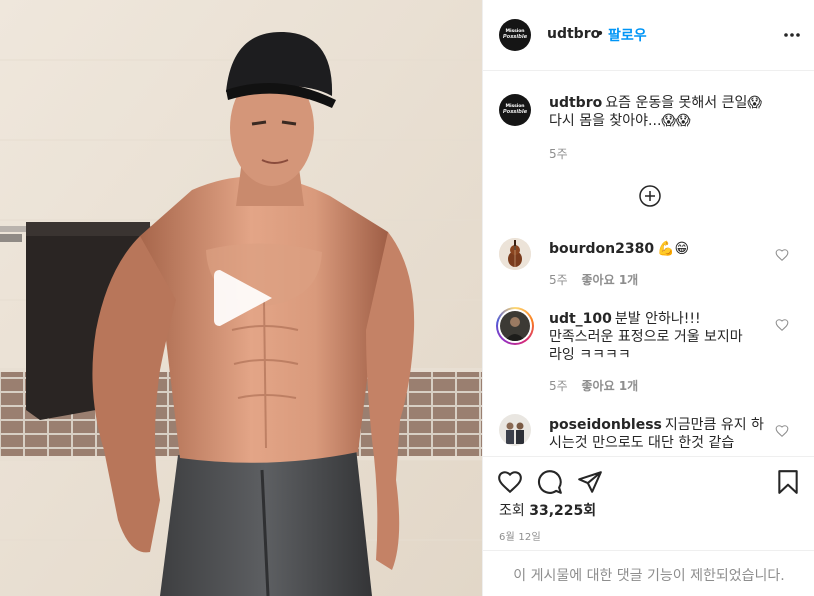  Describe the element at coordinates (649, 576) in the screenshot. I see `comments-disabled-message: 이 게시물에 대한 댓글 기능이 제한되었습니다.` at that location.